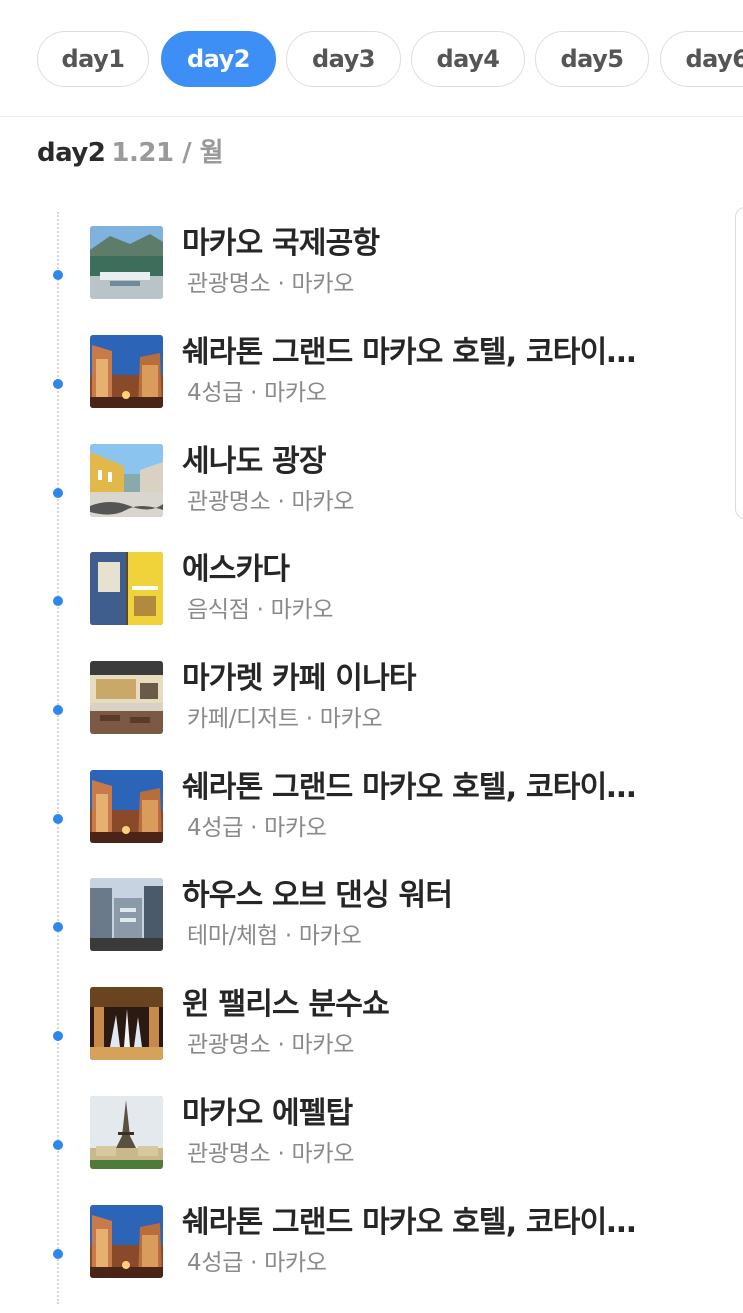 This screenshot has height=1313, width=743. What do you see at coordinates (371, 280) in the screenshot?
I see `place-item: 마카오 국제공항관광명소 · 마카오` at bounding box center [371, 280].